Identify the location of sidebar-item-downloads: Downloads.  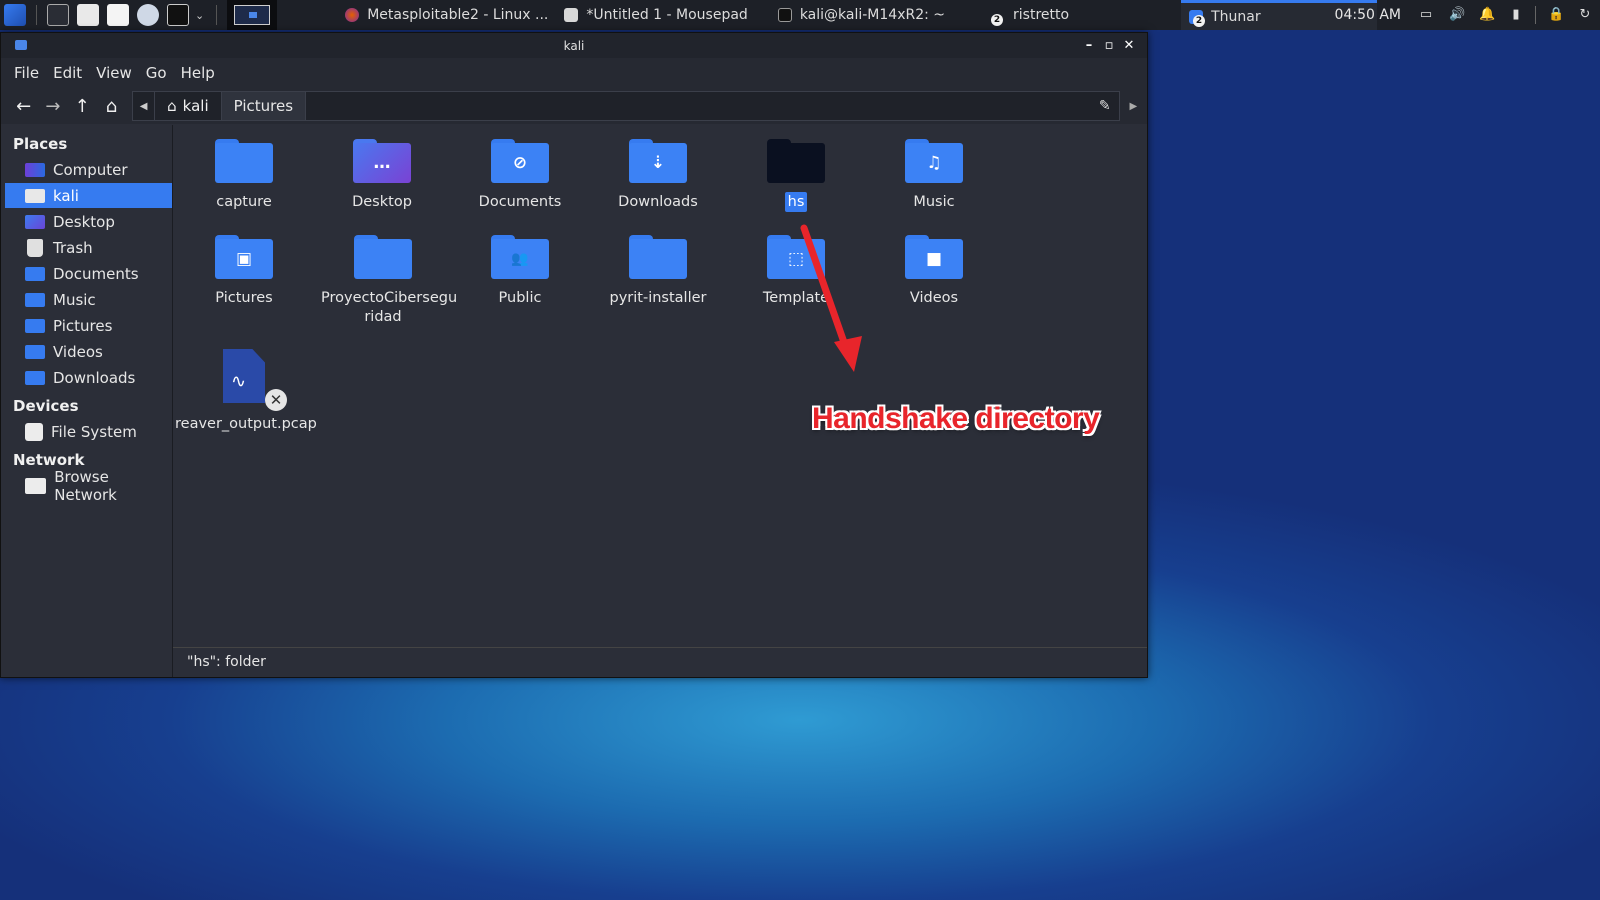
(88, 377).